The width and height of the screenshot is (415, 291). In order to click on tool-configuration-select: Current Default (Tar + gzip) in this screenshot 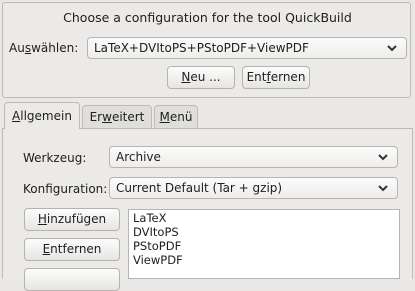, I will do `click(253, 188)`.